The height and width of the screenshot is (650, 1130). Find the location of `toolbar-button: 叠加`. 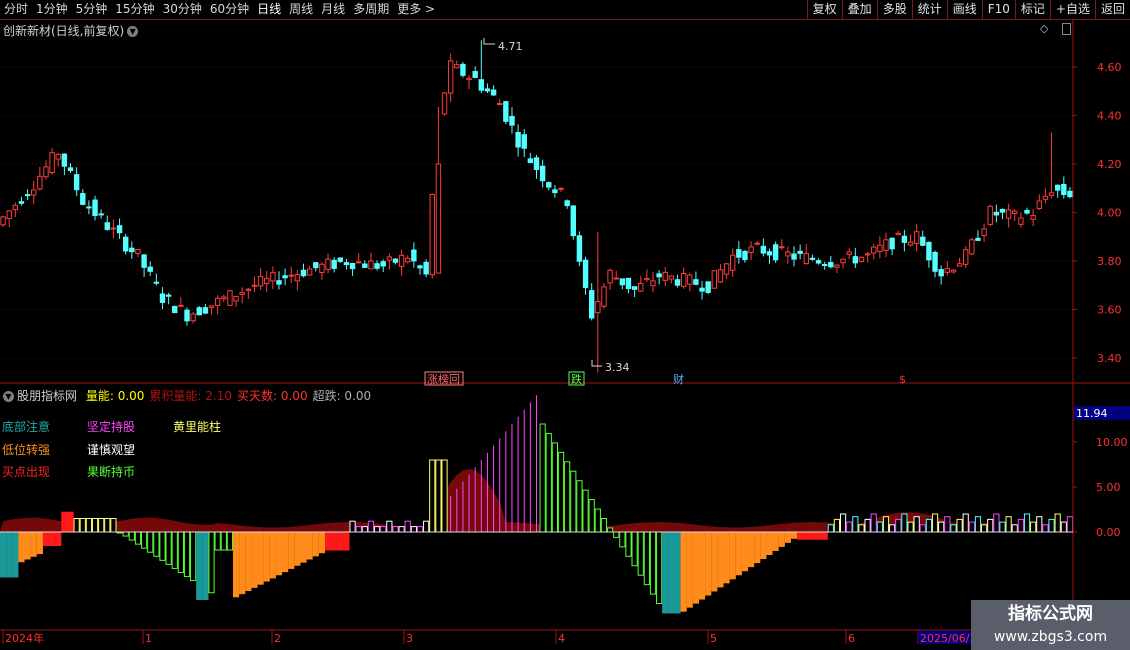

toolbar-button: 叠加 is located at coordinates (859, 9).